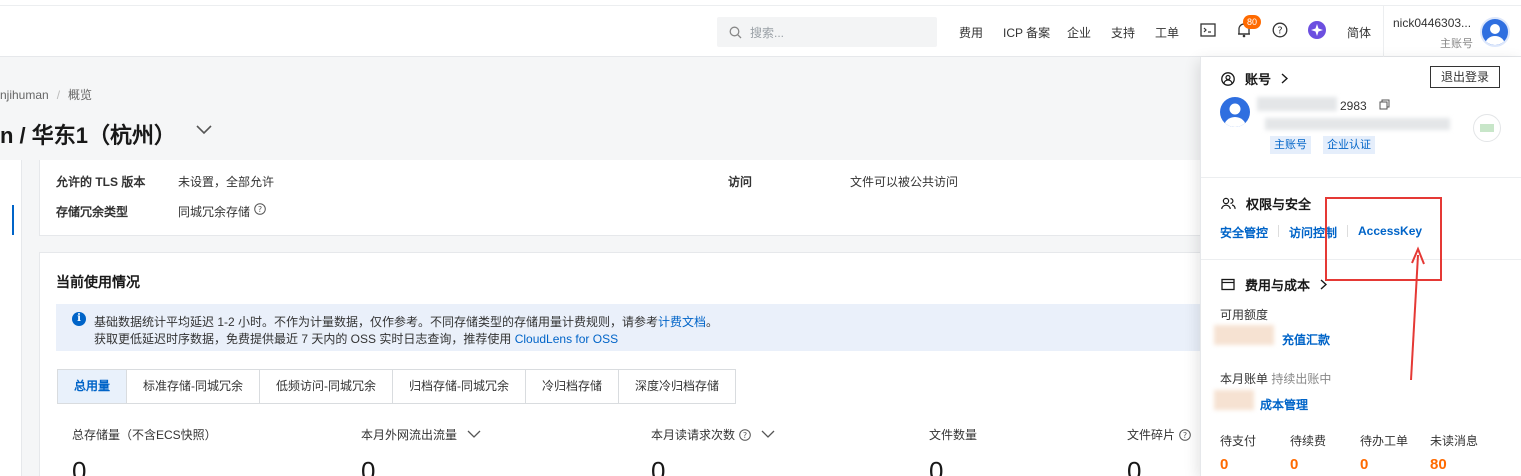  What do you see at coordinates (1244, 335) in the screenshot?
I see `redacted-credit-amount` at bounding box center [1244, 335].